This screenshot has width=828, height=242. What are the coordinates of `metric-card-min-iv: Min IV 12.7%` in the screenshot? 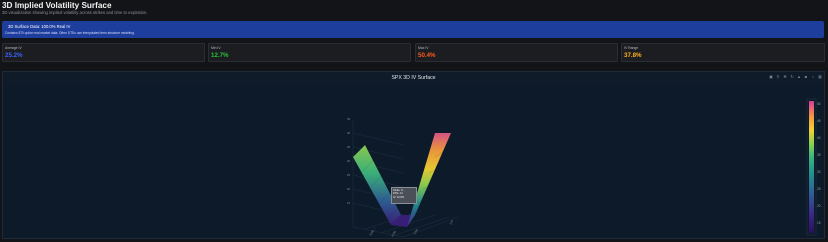 It's located at (309, 52).